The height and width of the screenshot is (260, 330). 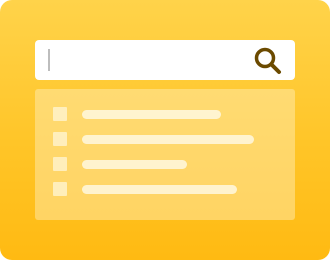 I want to click on search-button, so click(x=268, y=61).